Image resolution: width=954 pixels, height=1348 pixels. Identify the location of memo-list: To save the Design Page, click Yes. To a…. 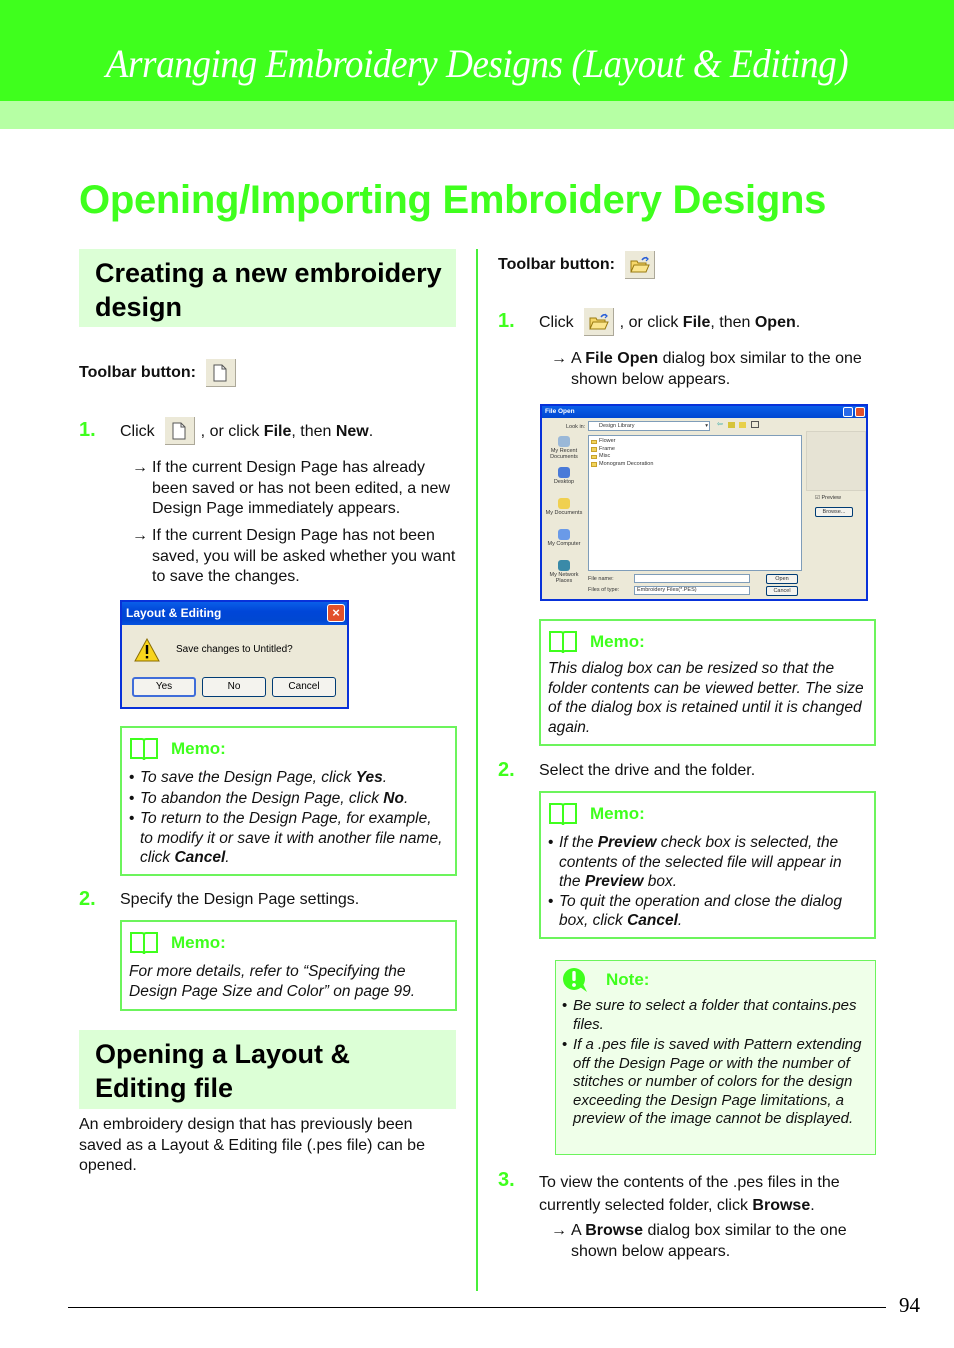
(288, 818).